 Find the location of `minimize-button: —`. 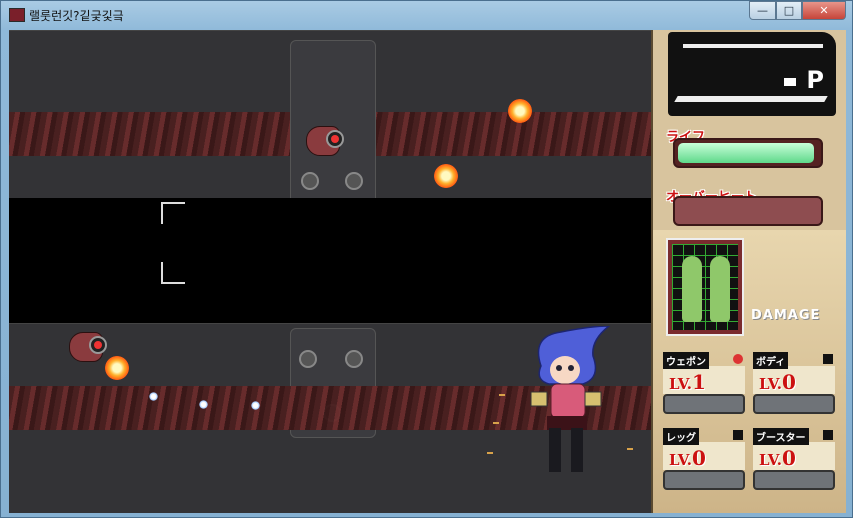

minimize-button: — is located at coordinates (762, 10).